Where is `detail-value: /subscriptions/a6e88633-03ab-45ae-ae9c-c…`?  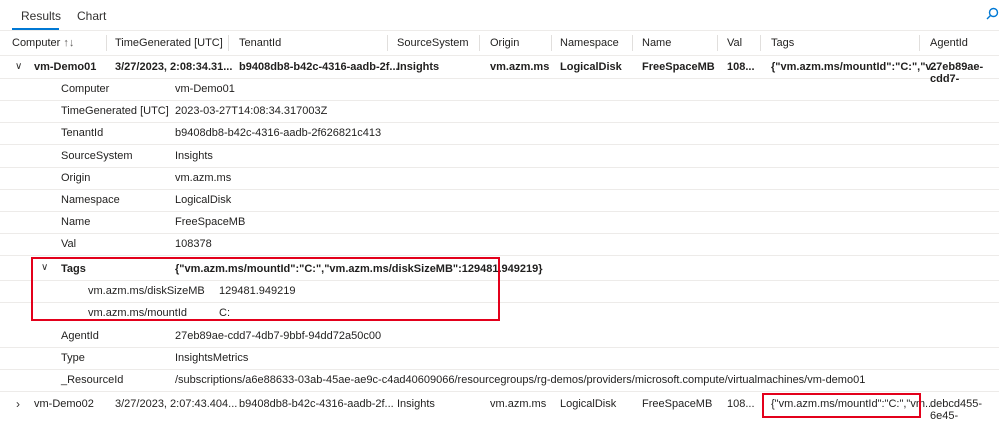 detail-value: /subscriptions/a6e88633-03ab-45ae-ae9c-c… is located at coordinates (520, 380).